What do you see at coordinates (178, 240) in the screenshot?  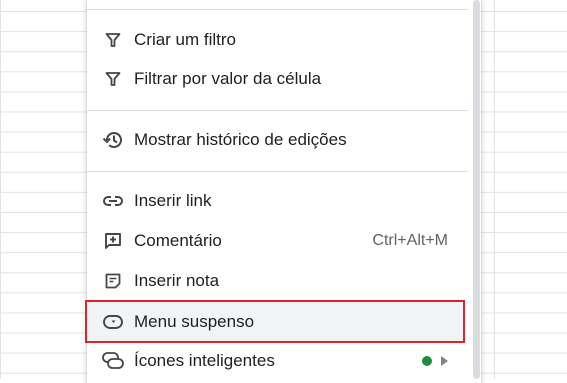 I see `menu-item-label: Comentário` at bounding box center [178, 240].